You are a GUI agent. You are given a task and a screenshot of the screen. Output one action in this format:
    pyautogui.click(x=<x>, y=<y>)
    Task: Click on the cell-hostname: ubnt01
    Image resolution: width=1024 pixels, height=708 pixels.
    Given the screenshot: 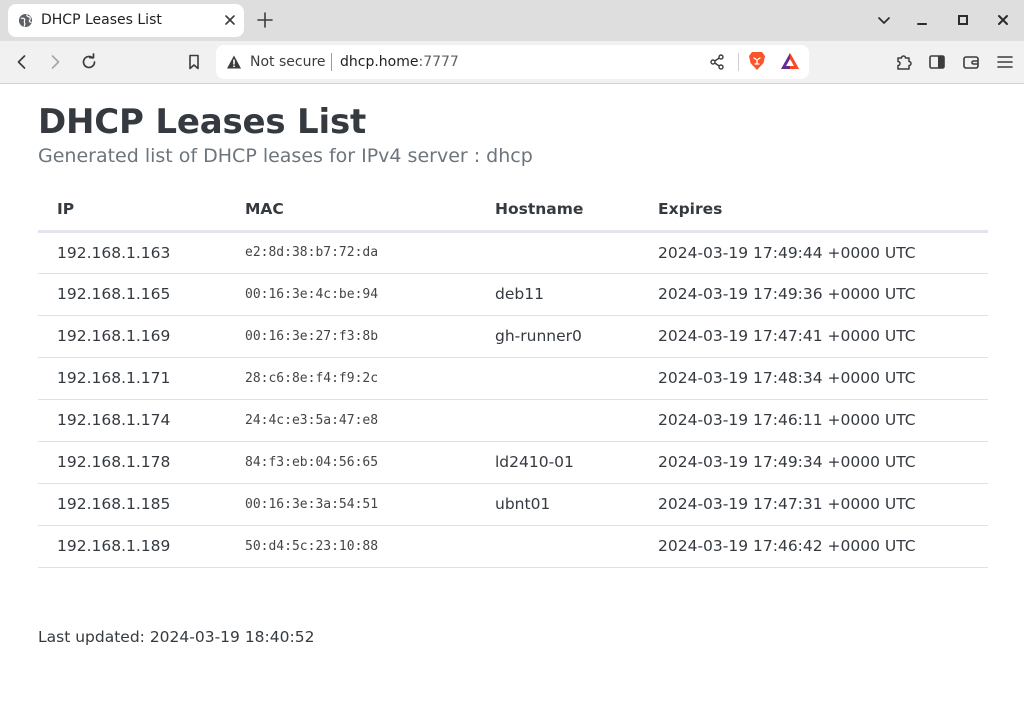 What is the action you would take?
    pyautogui.click(x=557, y=504)
    